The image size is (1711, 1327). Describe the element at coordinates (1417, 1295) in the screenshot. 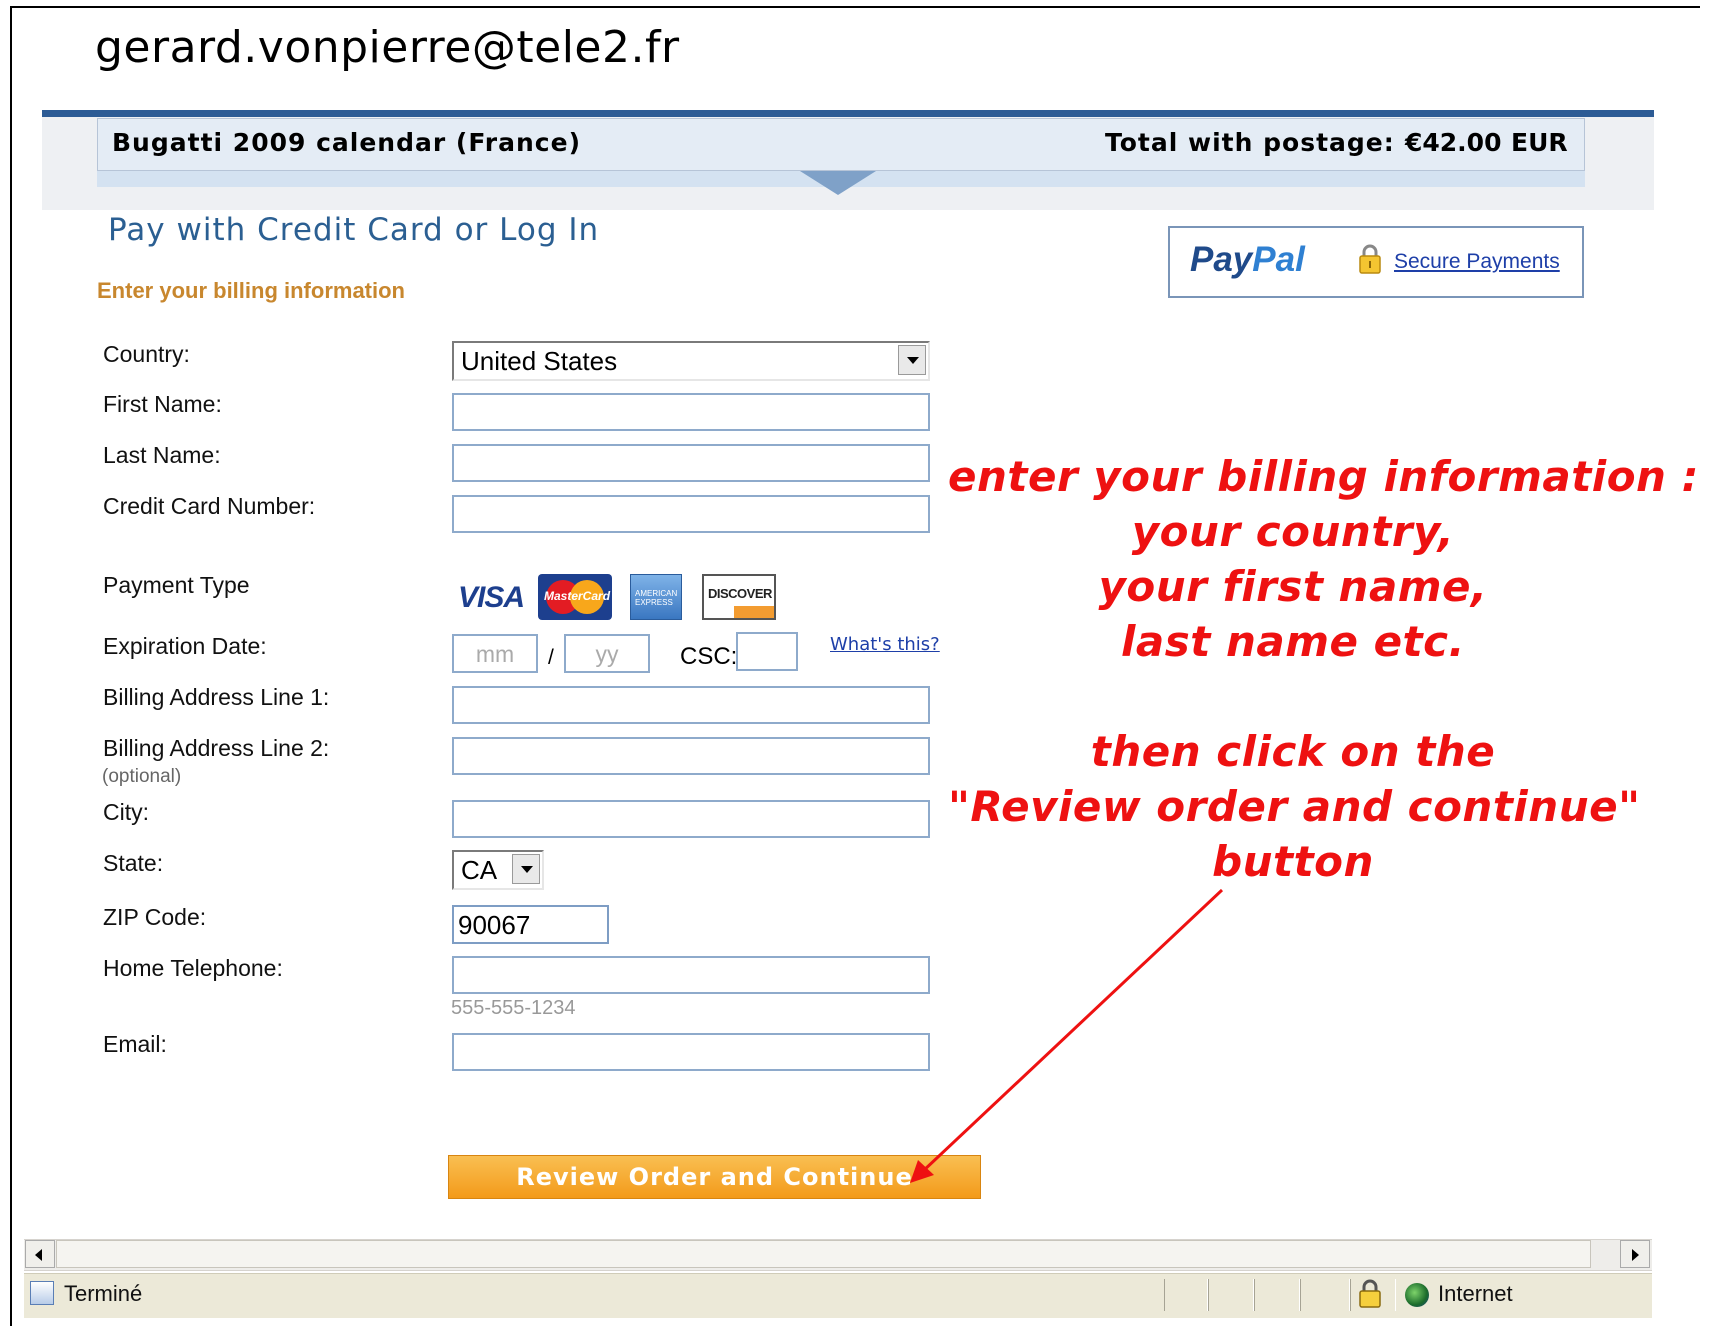

I see `globe-icon` at that location.